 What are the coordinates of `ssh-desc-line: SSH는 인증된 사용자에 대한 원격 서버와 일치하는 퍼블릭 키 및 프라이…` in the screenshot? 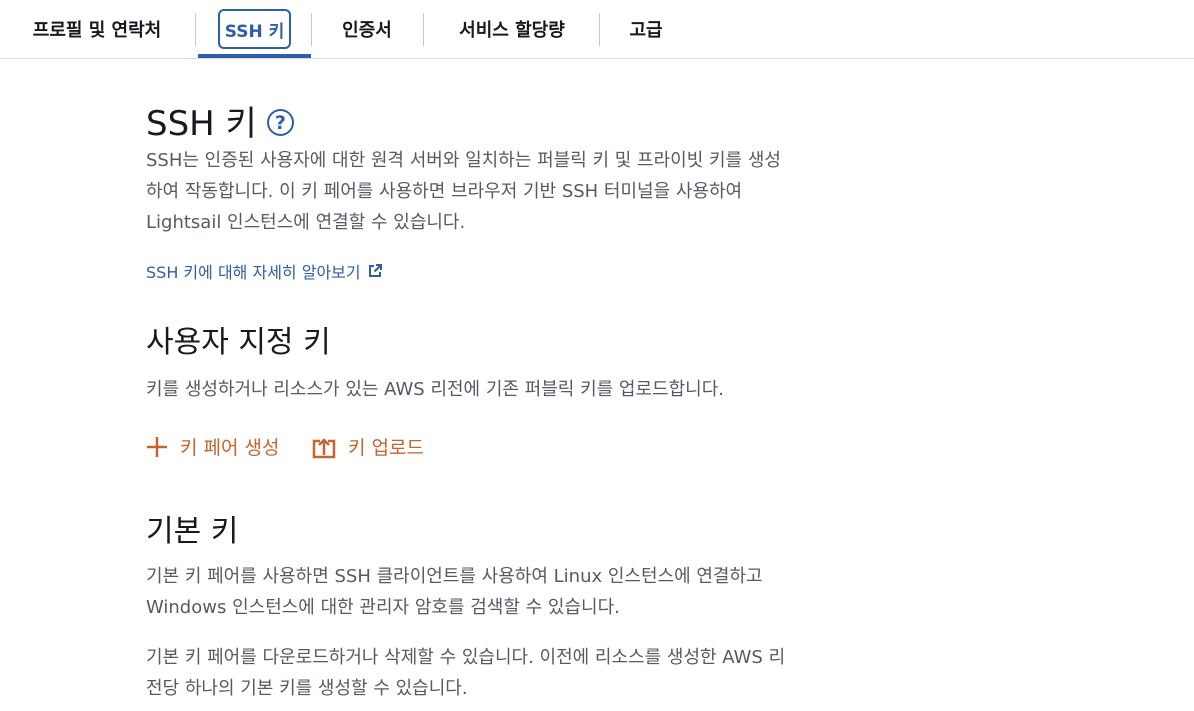 It's located at (463, 160).